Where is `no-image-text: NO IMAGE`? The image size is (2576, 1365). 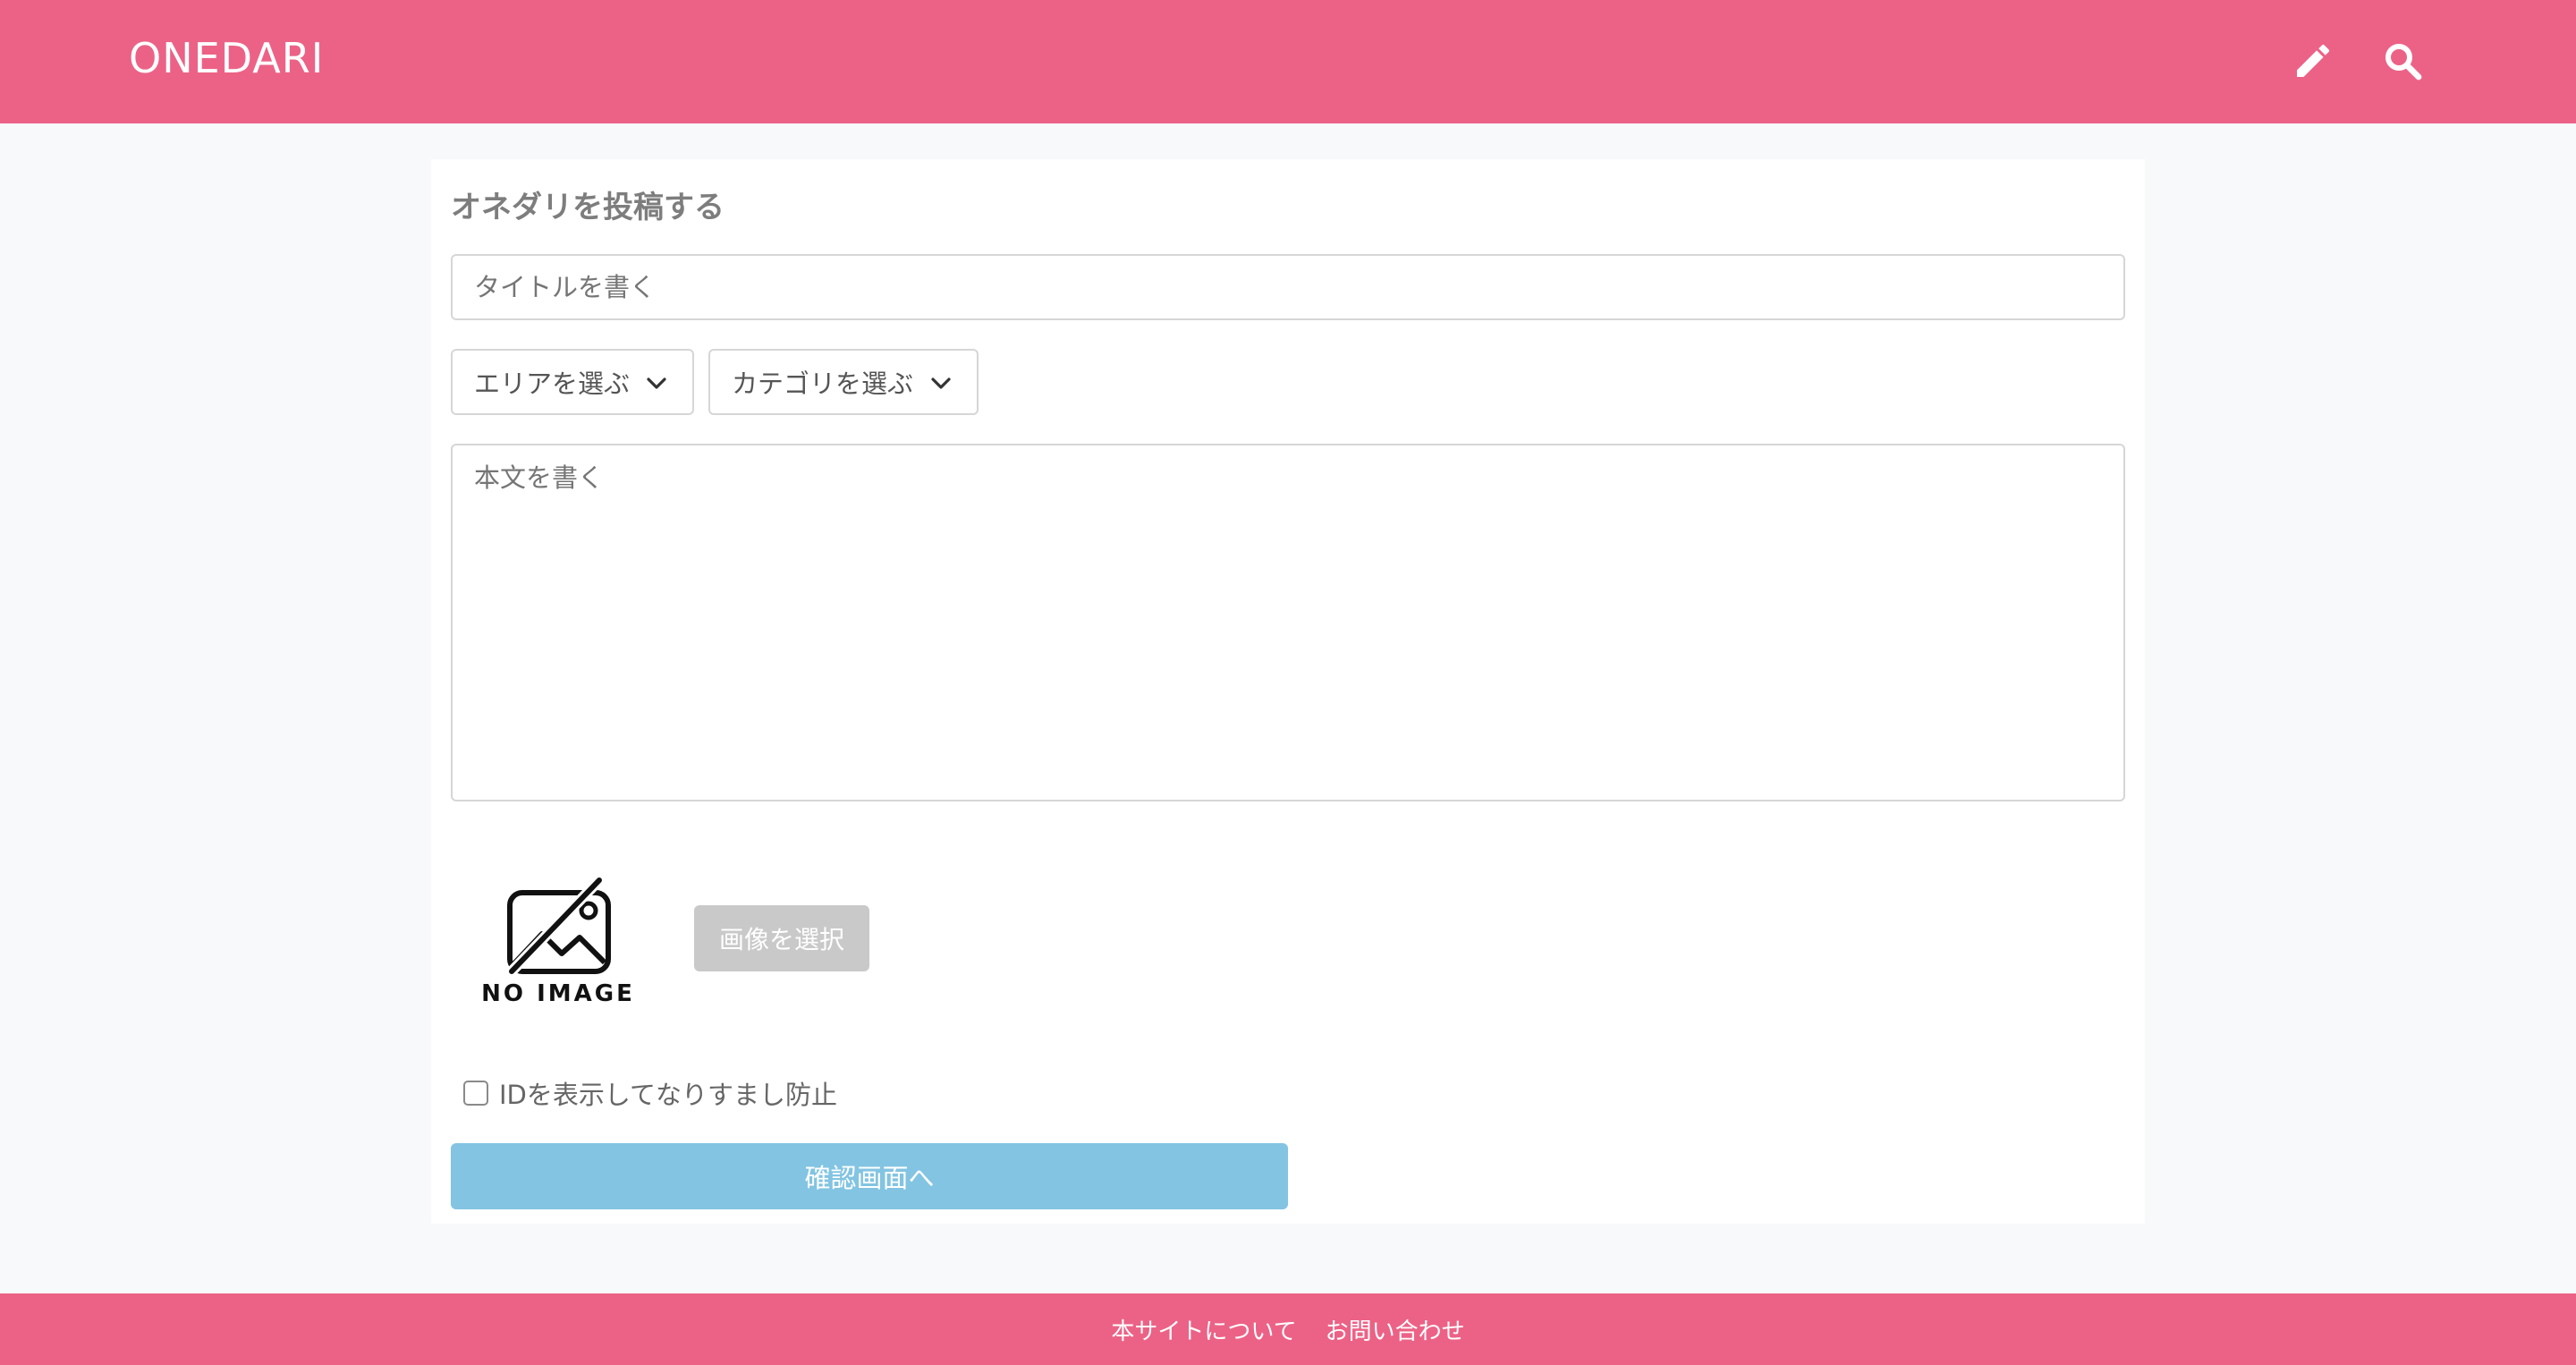
no-image-text: NO IMAGE is located at coordinates (558, 993).